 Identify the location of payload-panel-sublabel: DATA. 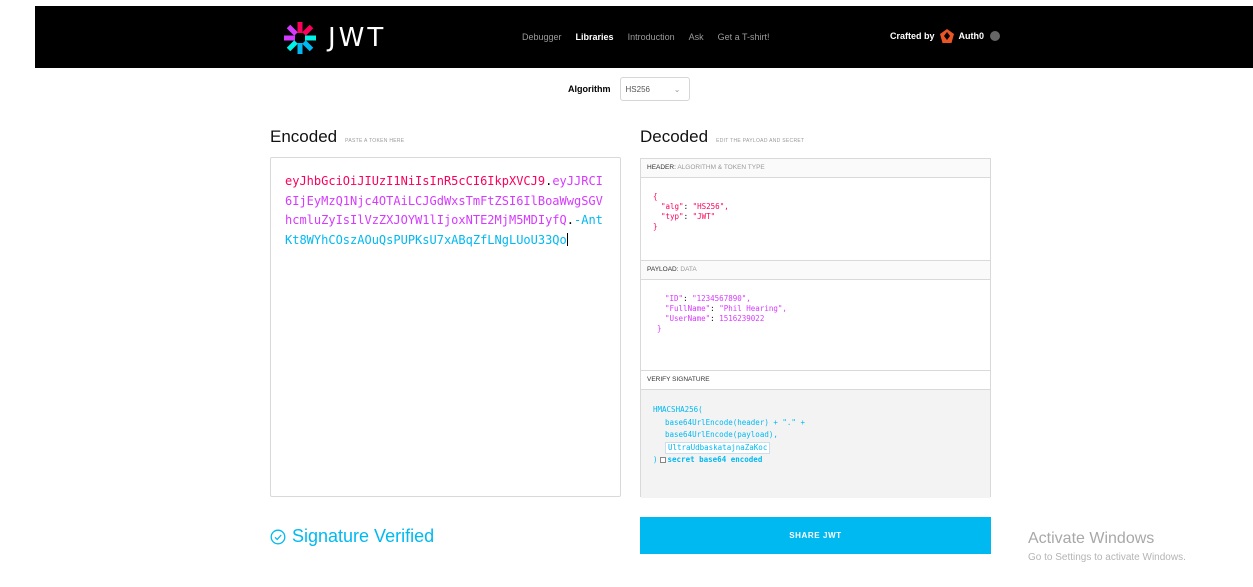
(688, 269).